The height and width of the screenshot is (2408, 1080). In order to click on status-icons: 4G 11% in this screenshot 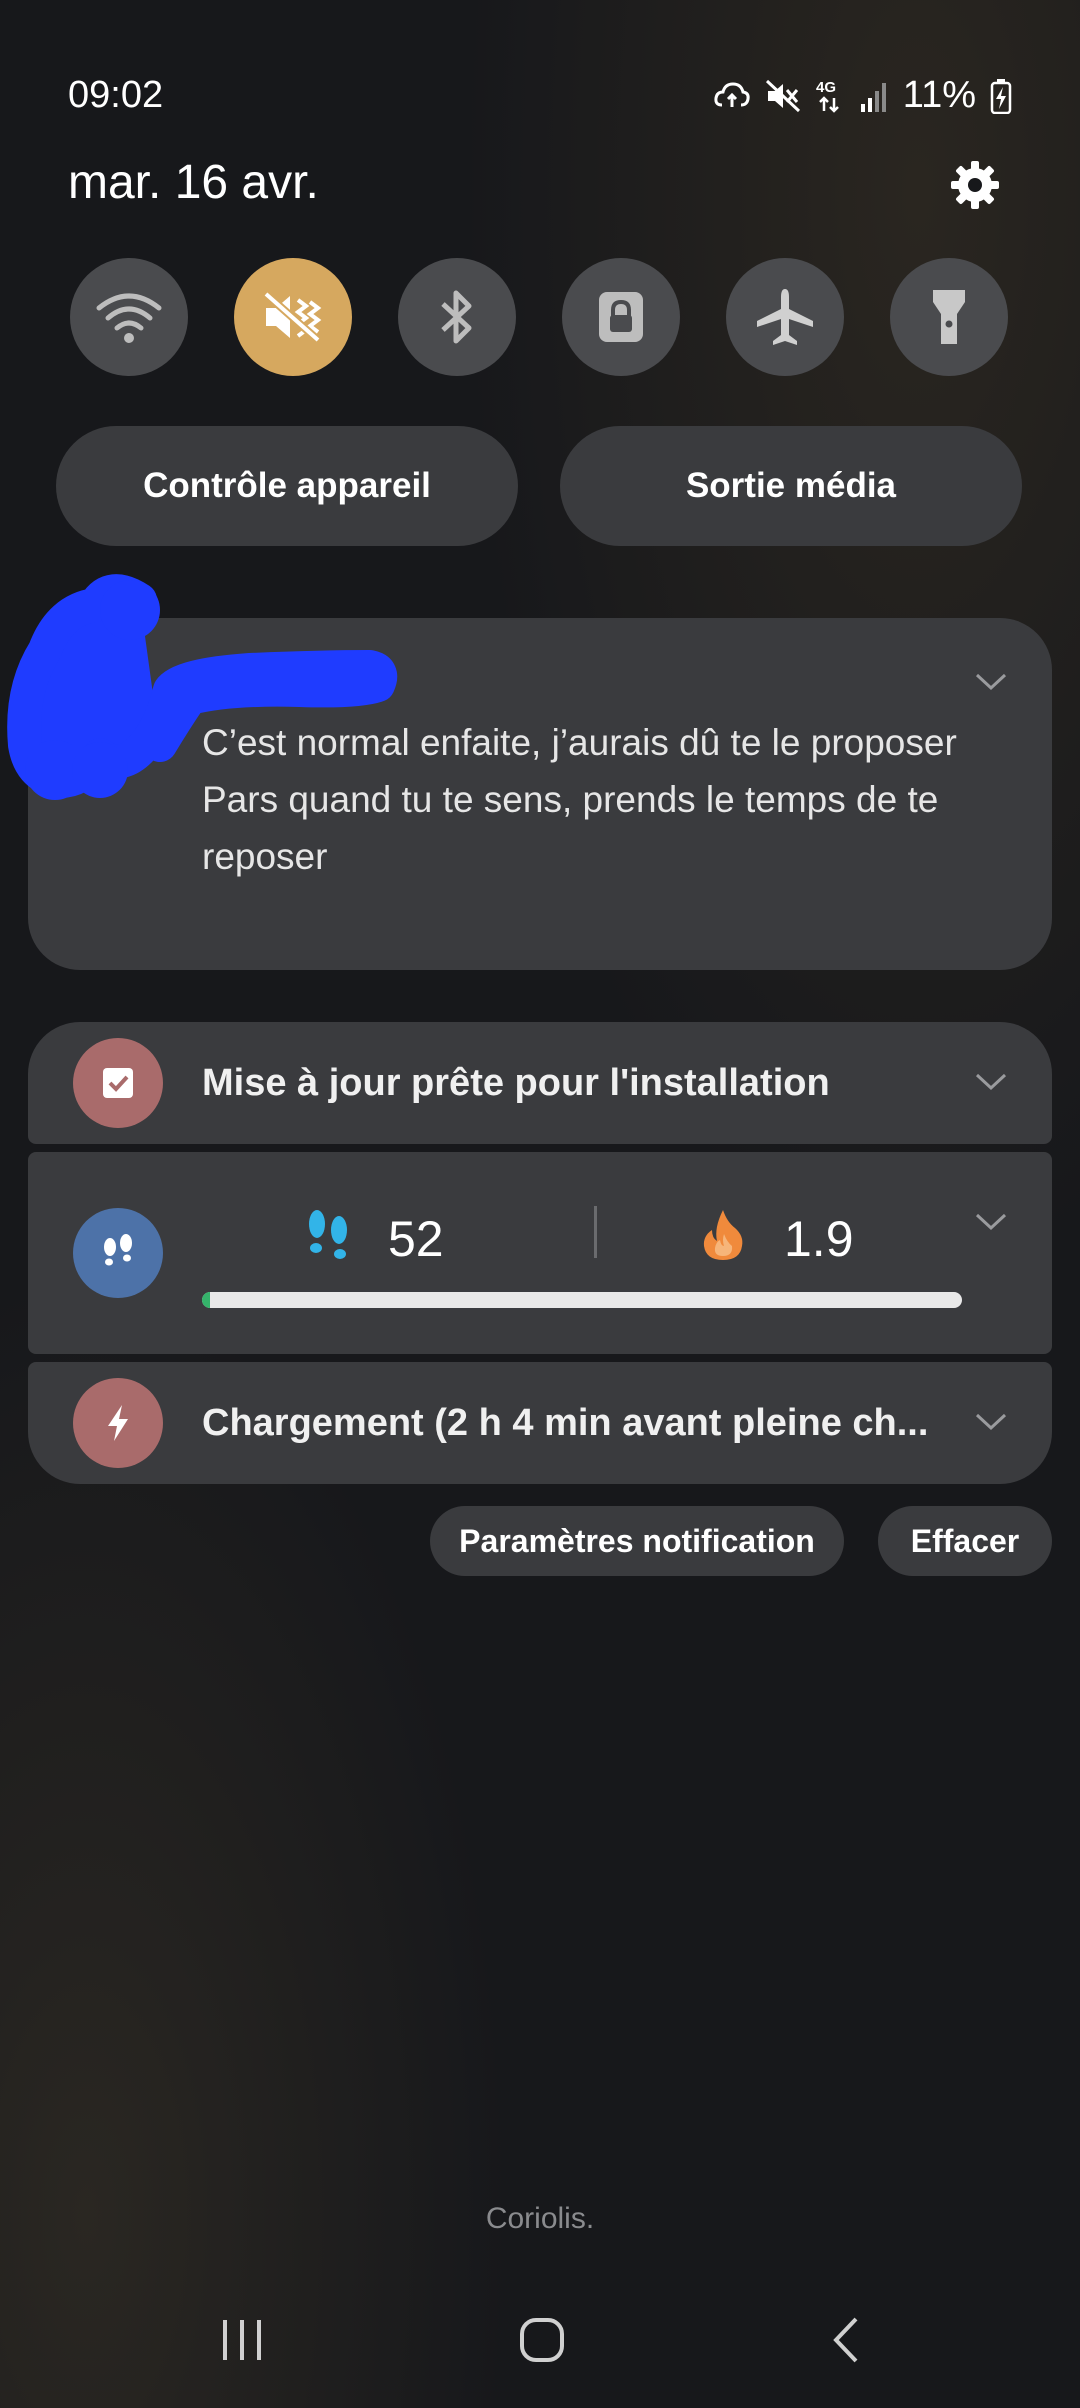, I will do `click(862, 95)`.